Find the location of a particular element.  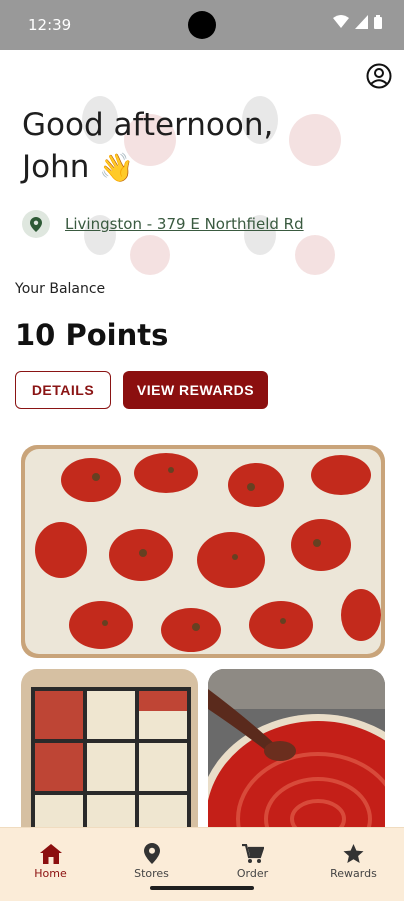

location-pin-badge is located at coordinates (36, 224).